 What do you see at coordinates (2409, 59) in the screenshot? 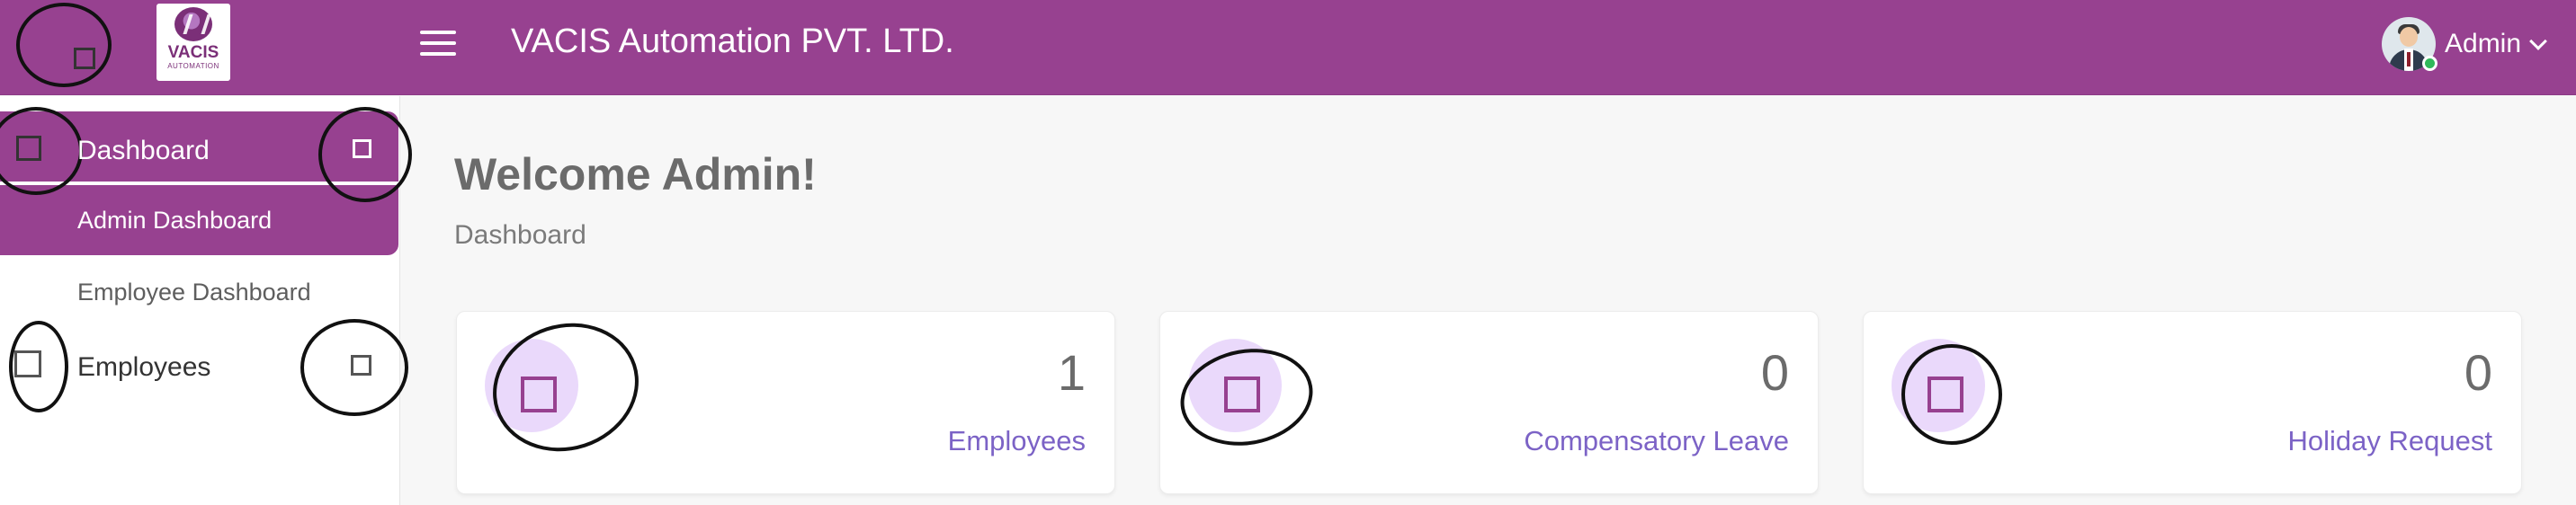
I see `avatar-tie` at bounding box center [2409, 59].